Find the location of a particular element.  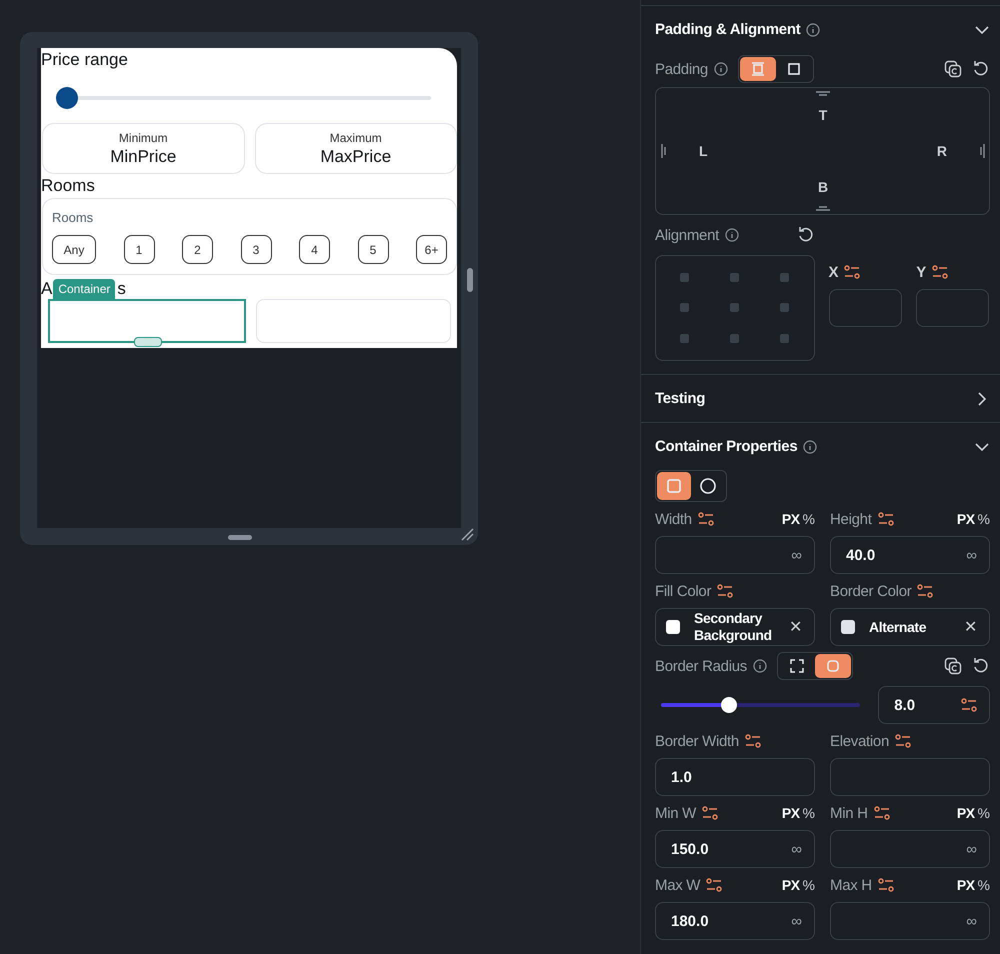

number-field is located at coordinates (910, 777).